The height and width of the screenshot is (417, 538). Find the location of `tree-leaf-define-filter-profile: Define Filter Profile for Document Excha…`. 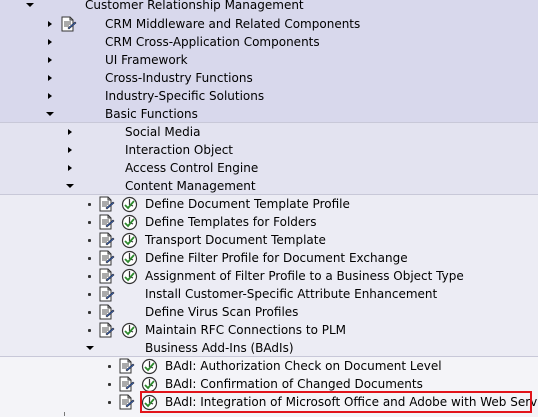

tree-leaf-define-filter-profile: Define Filter Profile for Document Excha… is located at coordinates (269, 258).